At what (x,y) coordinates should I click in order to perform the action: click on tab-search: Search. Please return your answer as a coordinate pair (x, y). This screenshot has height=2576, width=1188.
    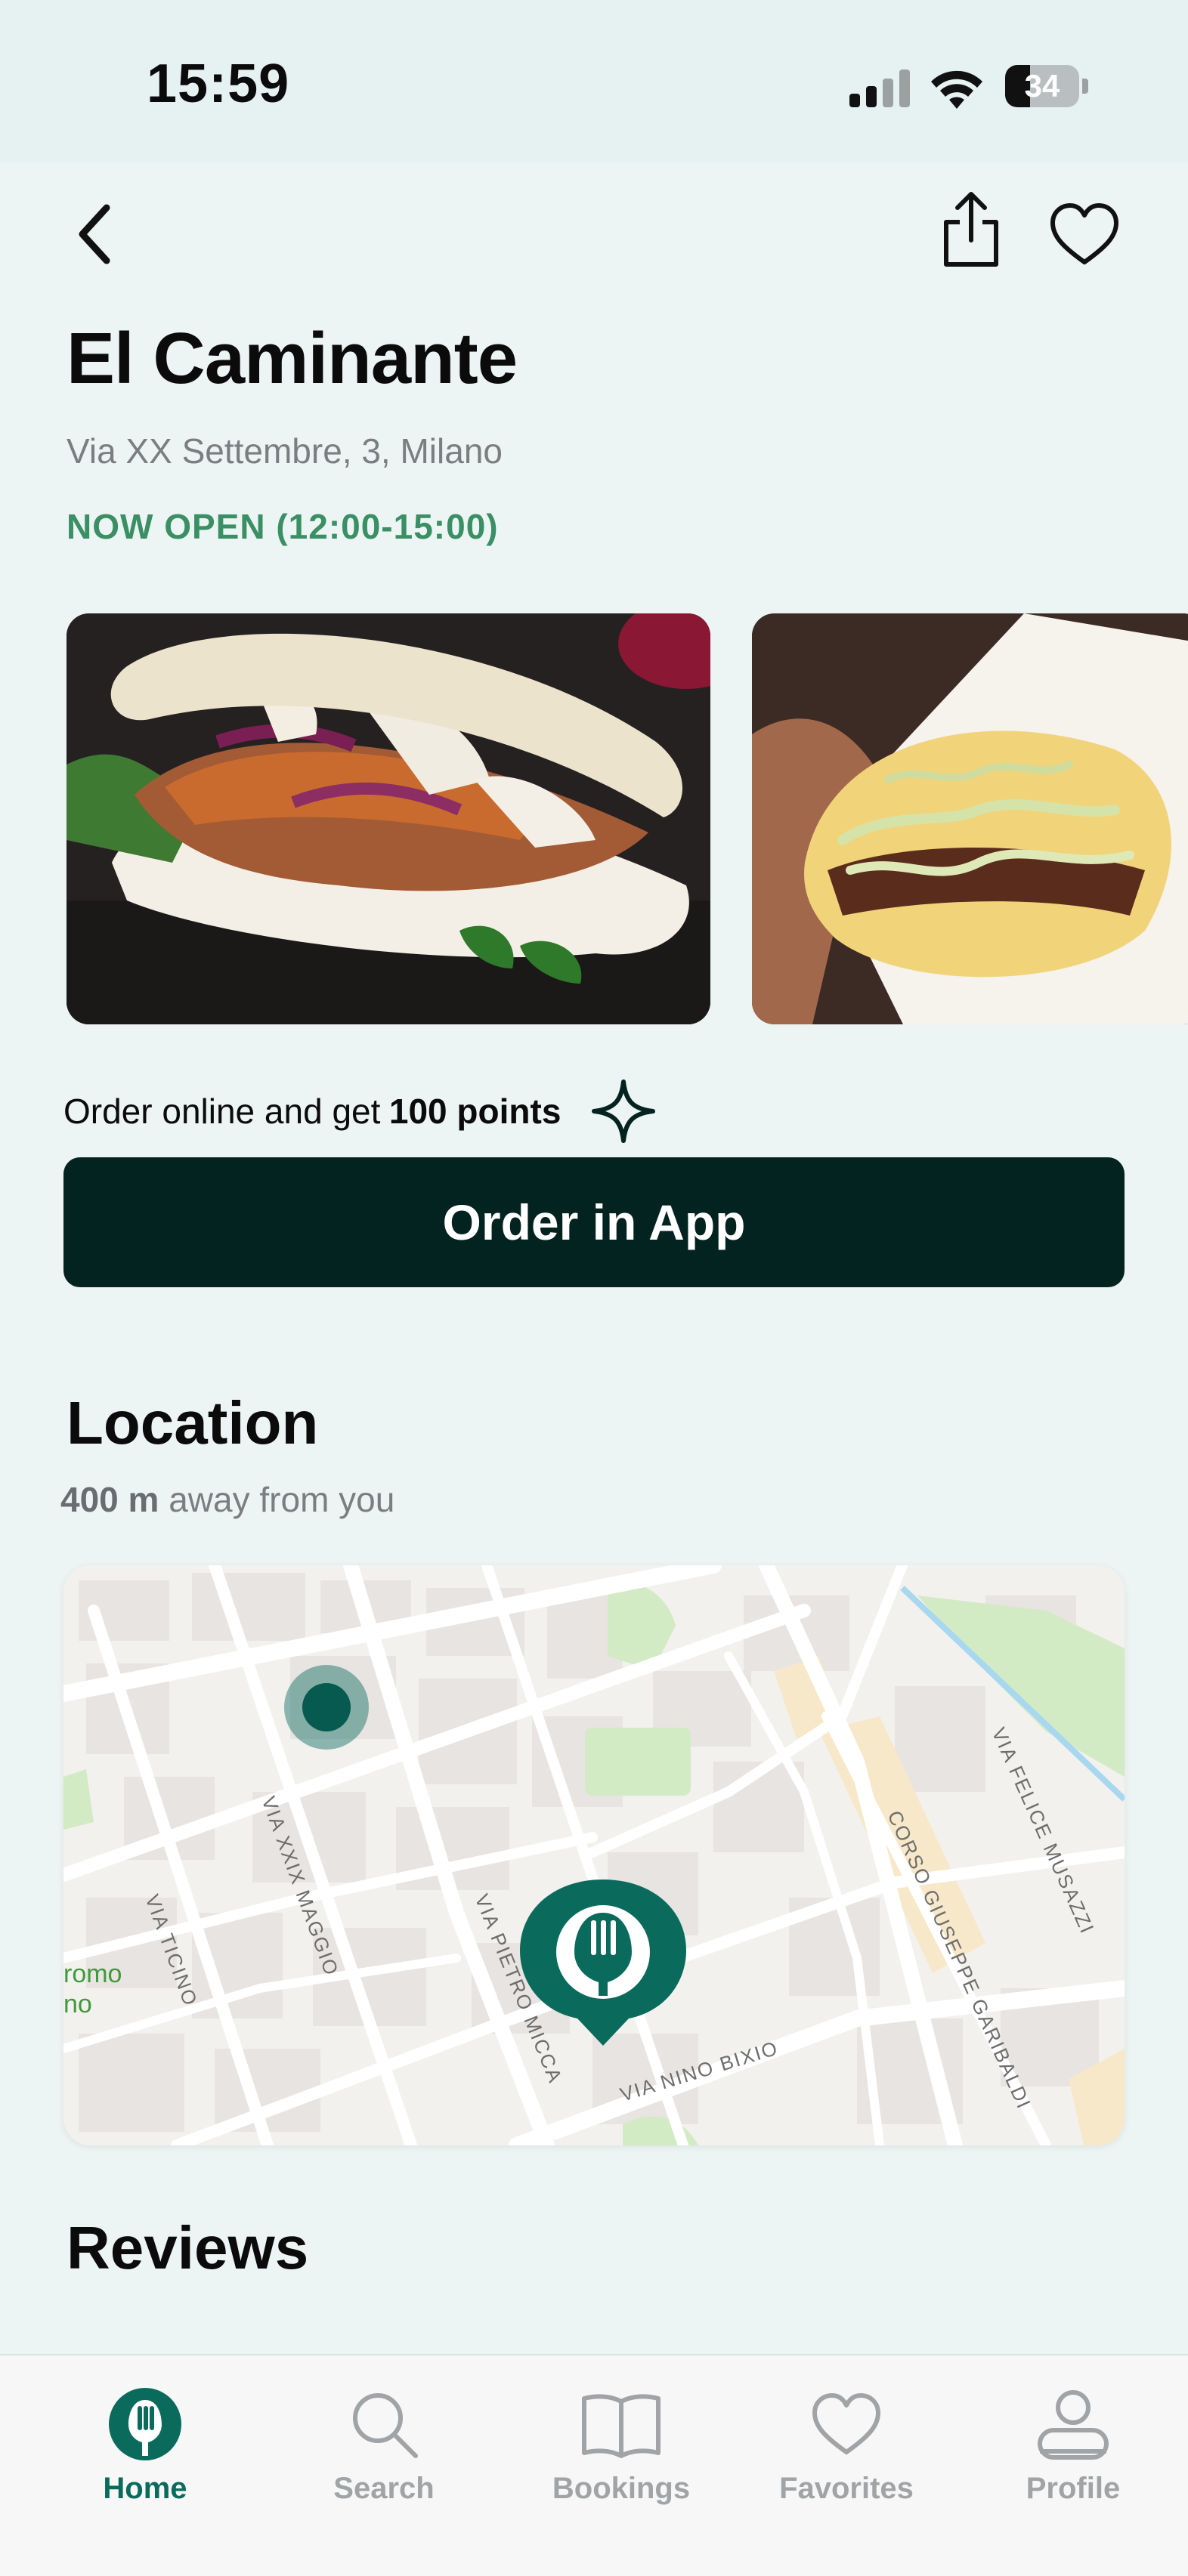
    Looking at the image, I should click on (384, 2458).